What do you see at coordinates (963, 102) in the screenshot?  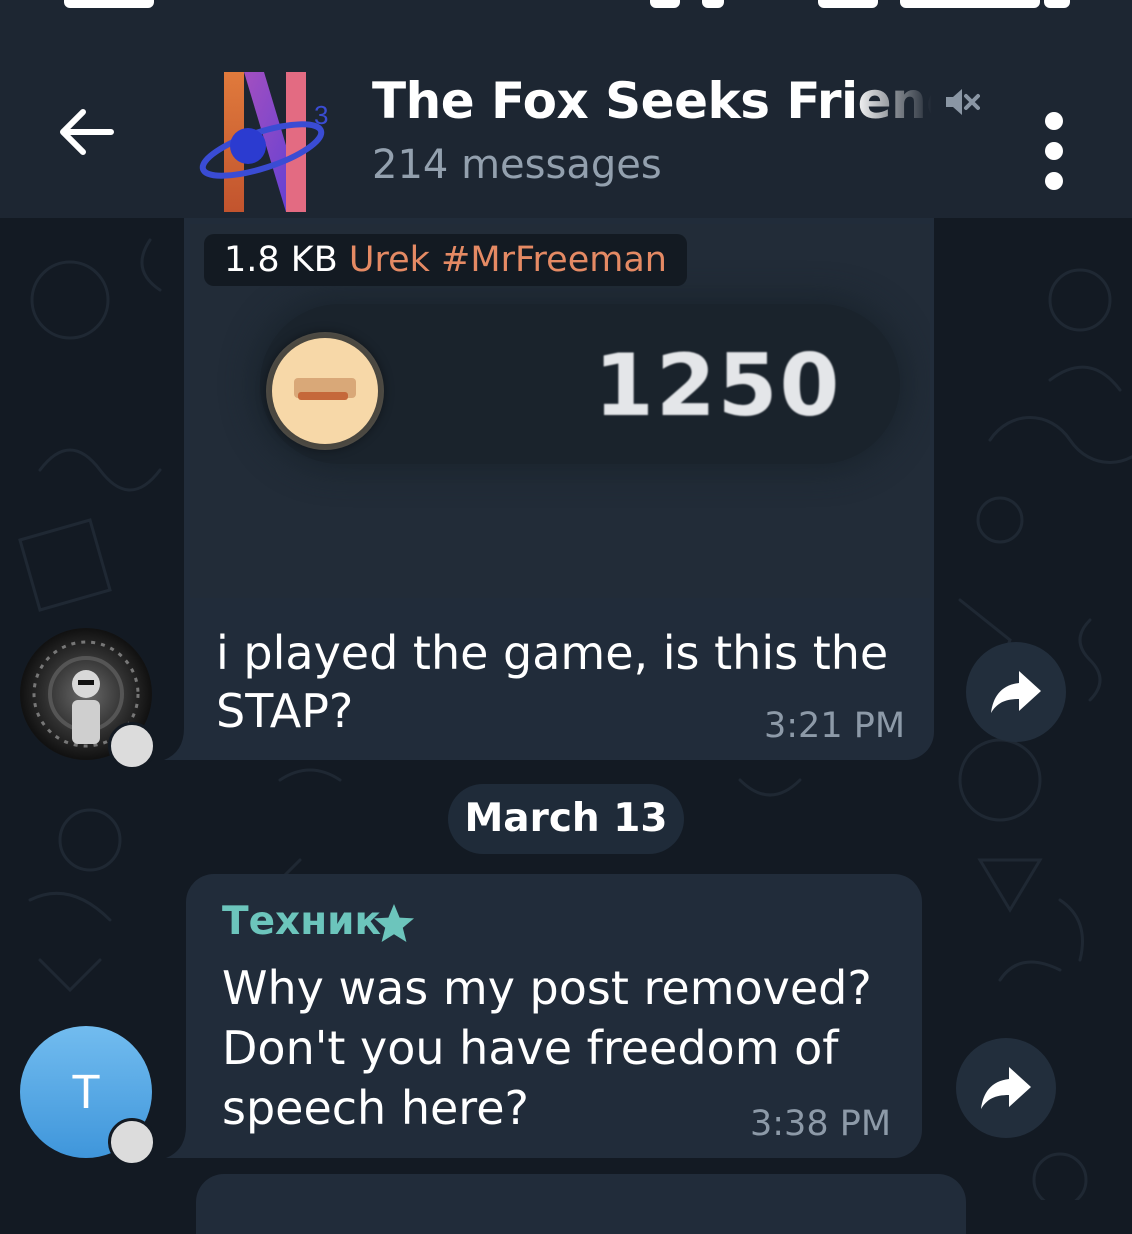 I see `muted-speaker-icon` at bounding box center [963, 102].